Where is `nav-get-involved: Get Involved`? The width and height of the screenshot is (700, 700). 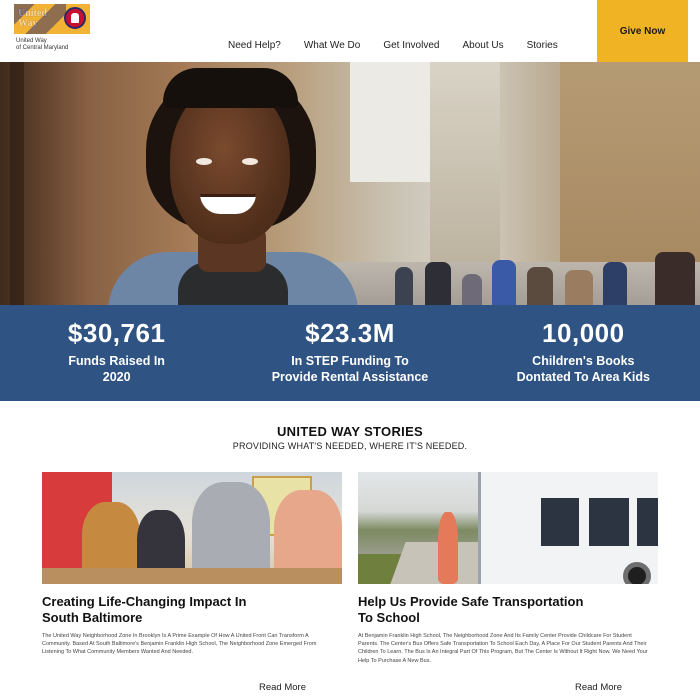
nav-get-involved: Get Involved is located at coordinates (411, 45).